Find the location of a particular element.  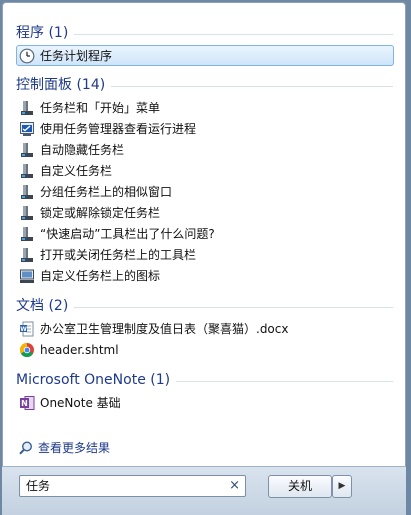

section-header: Microsoft OneNote (1) is located at coordinates (204, 381).